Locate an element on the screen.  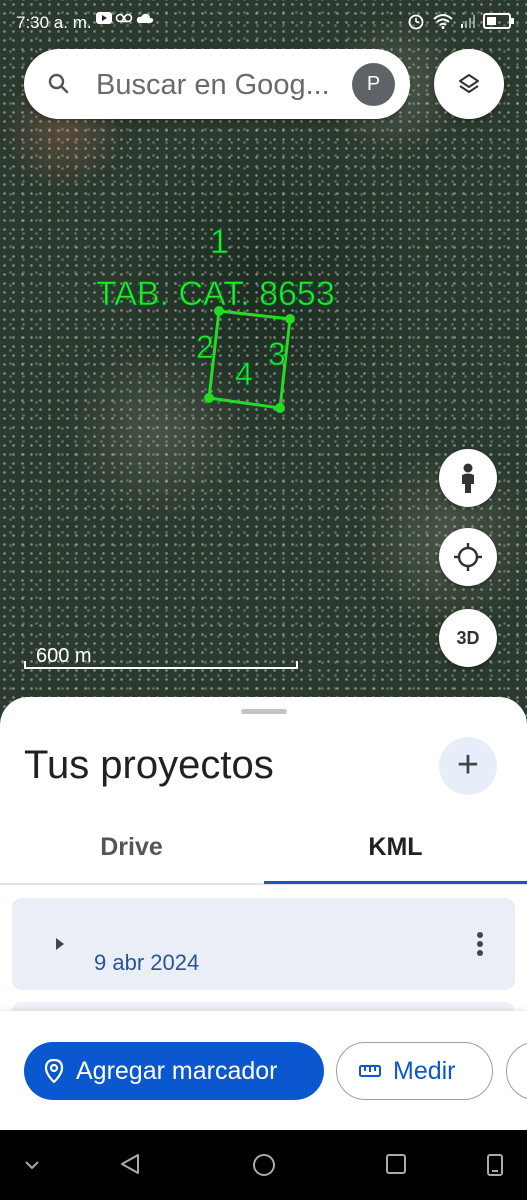
overflow-action-button is located at coordinates (516, 1071).